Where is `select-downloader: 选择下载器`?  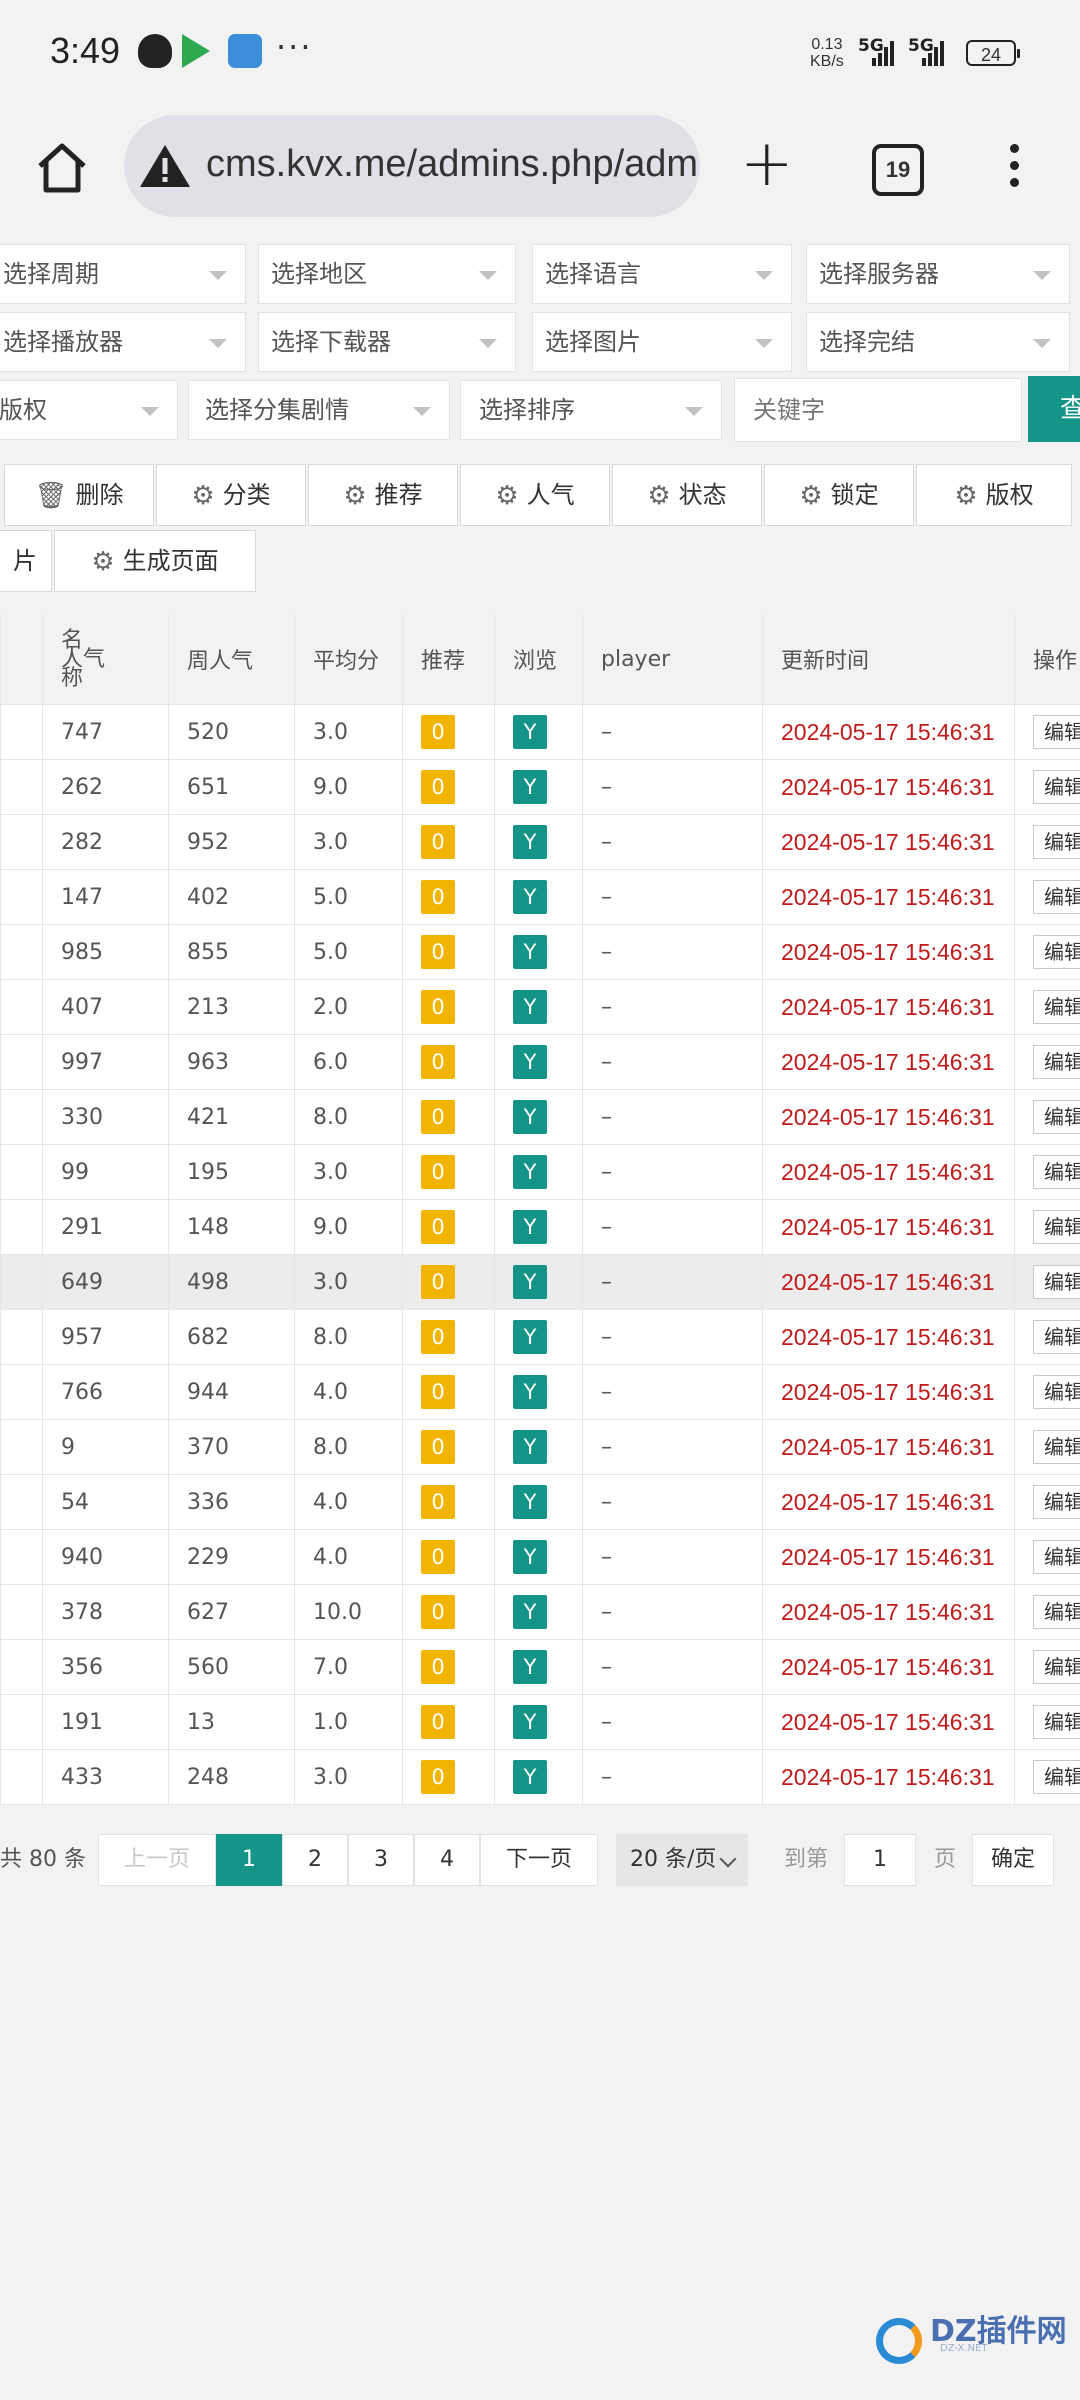
select-downloader: 选择下载器 is located at coordinates (387, 342).